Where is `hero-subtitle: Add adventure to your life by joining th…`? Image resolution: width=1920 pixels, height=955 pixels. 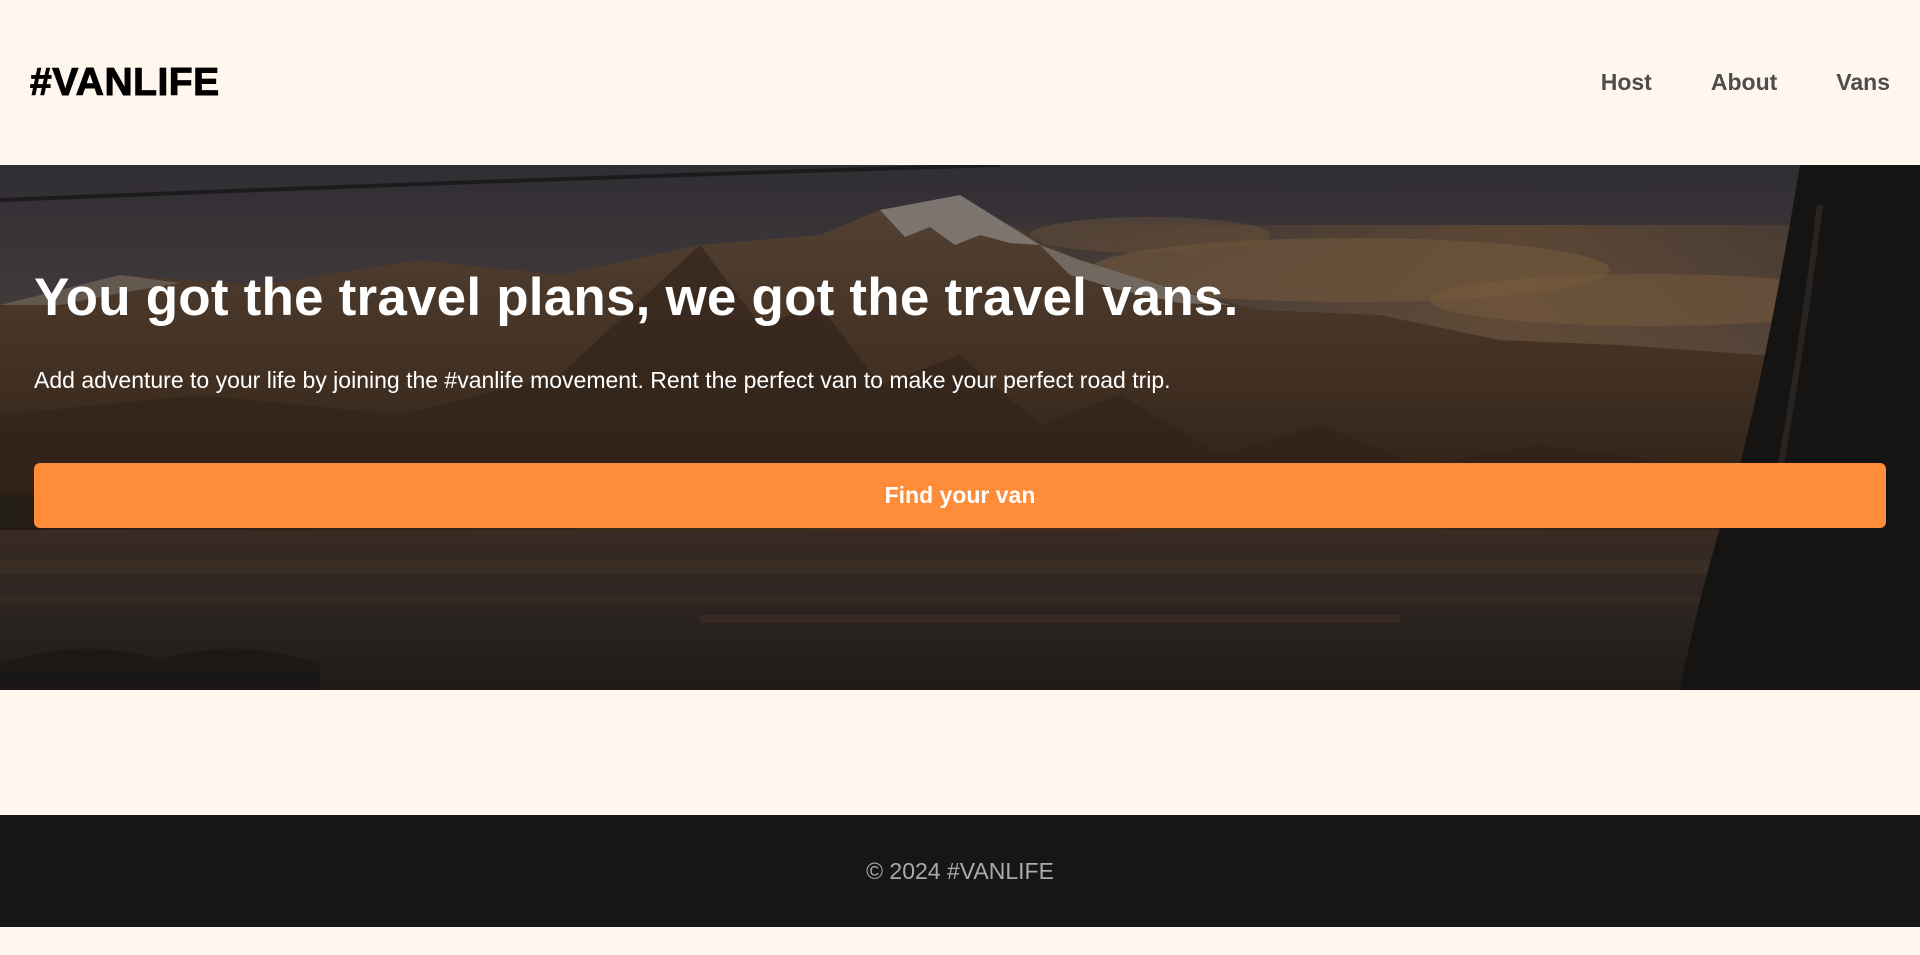
hero-subtitle: Add adventure to your life by joining th… is located at coordinates (602, 380).